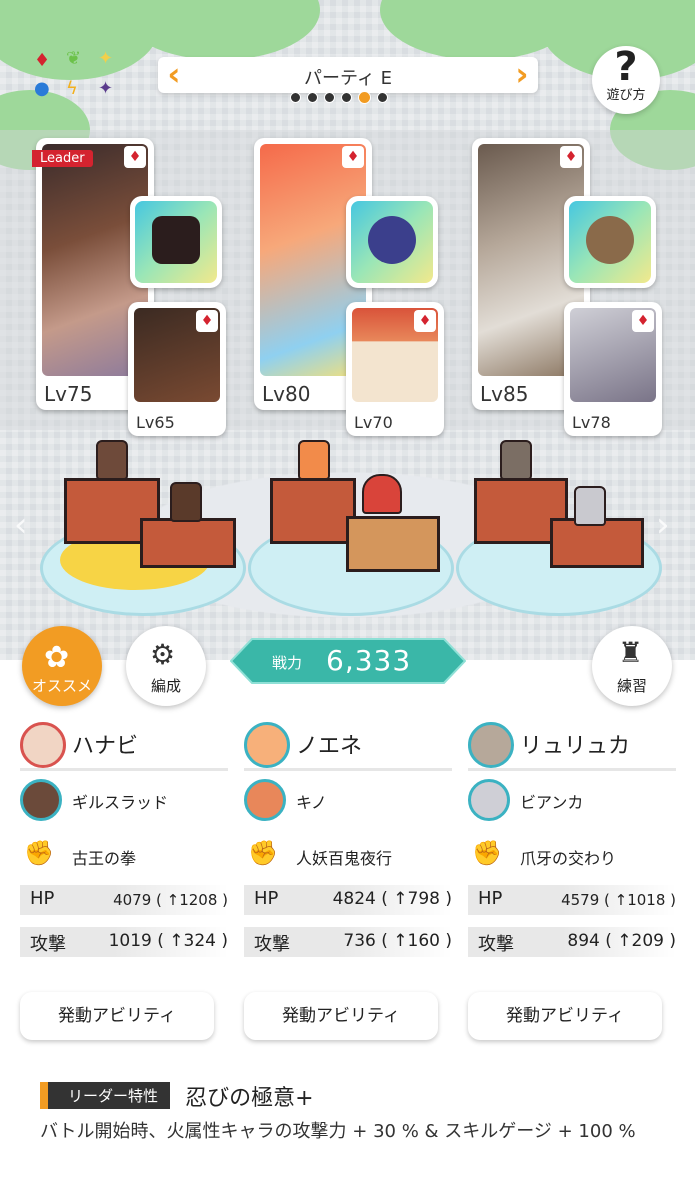 Image resolution: width=695 pixels, height=1200 pixels. I want to click on skill-name: 人妖百鬼夜行, so click(344, 858).